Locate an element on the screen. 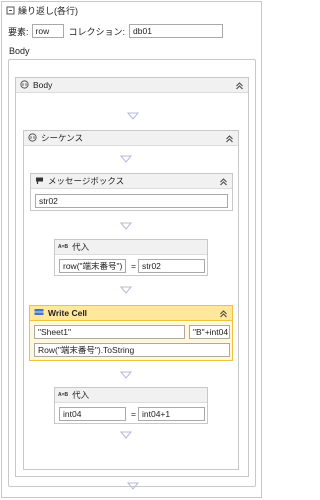 The height and width of the screenshot is (500, 320). foreach-row-params: 要素: row コレクション: db01 is located at coordinates (116, 31).